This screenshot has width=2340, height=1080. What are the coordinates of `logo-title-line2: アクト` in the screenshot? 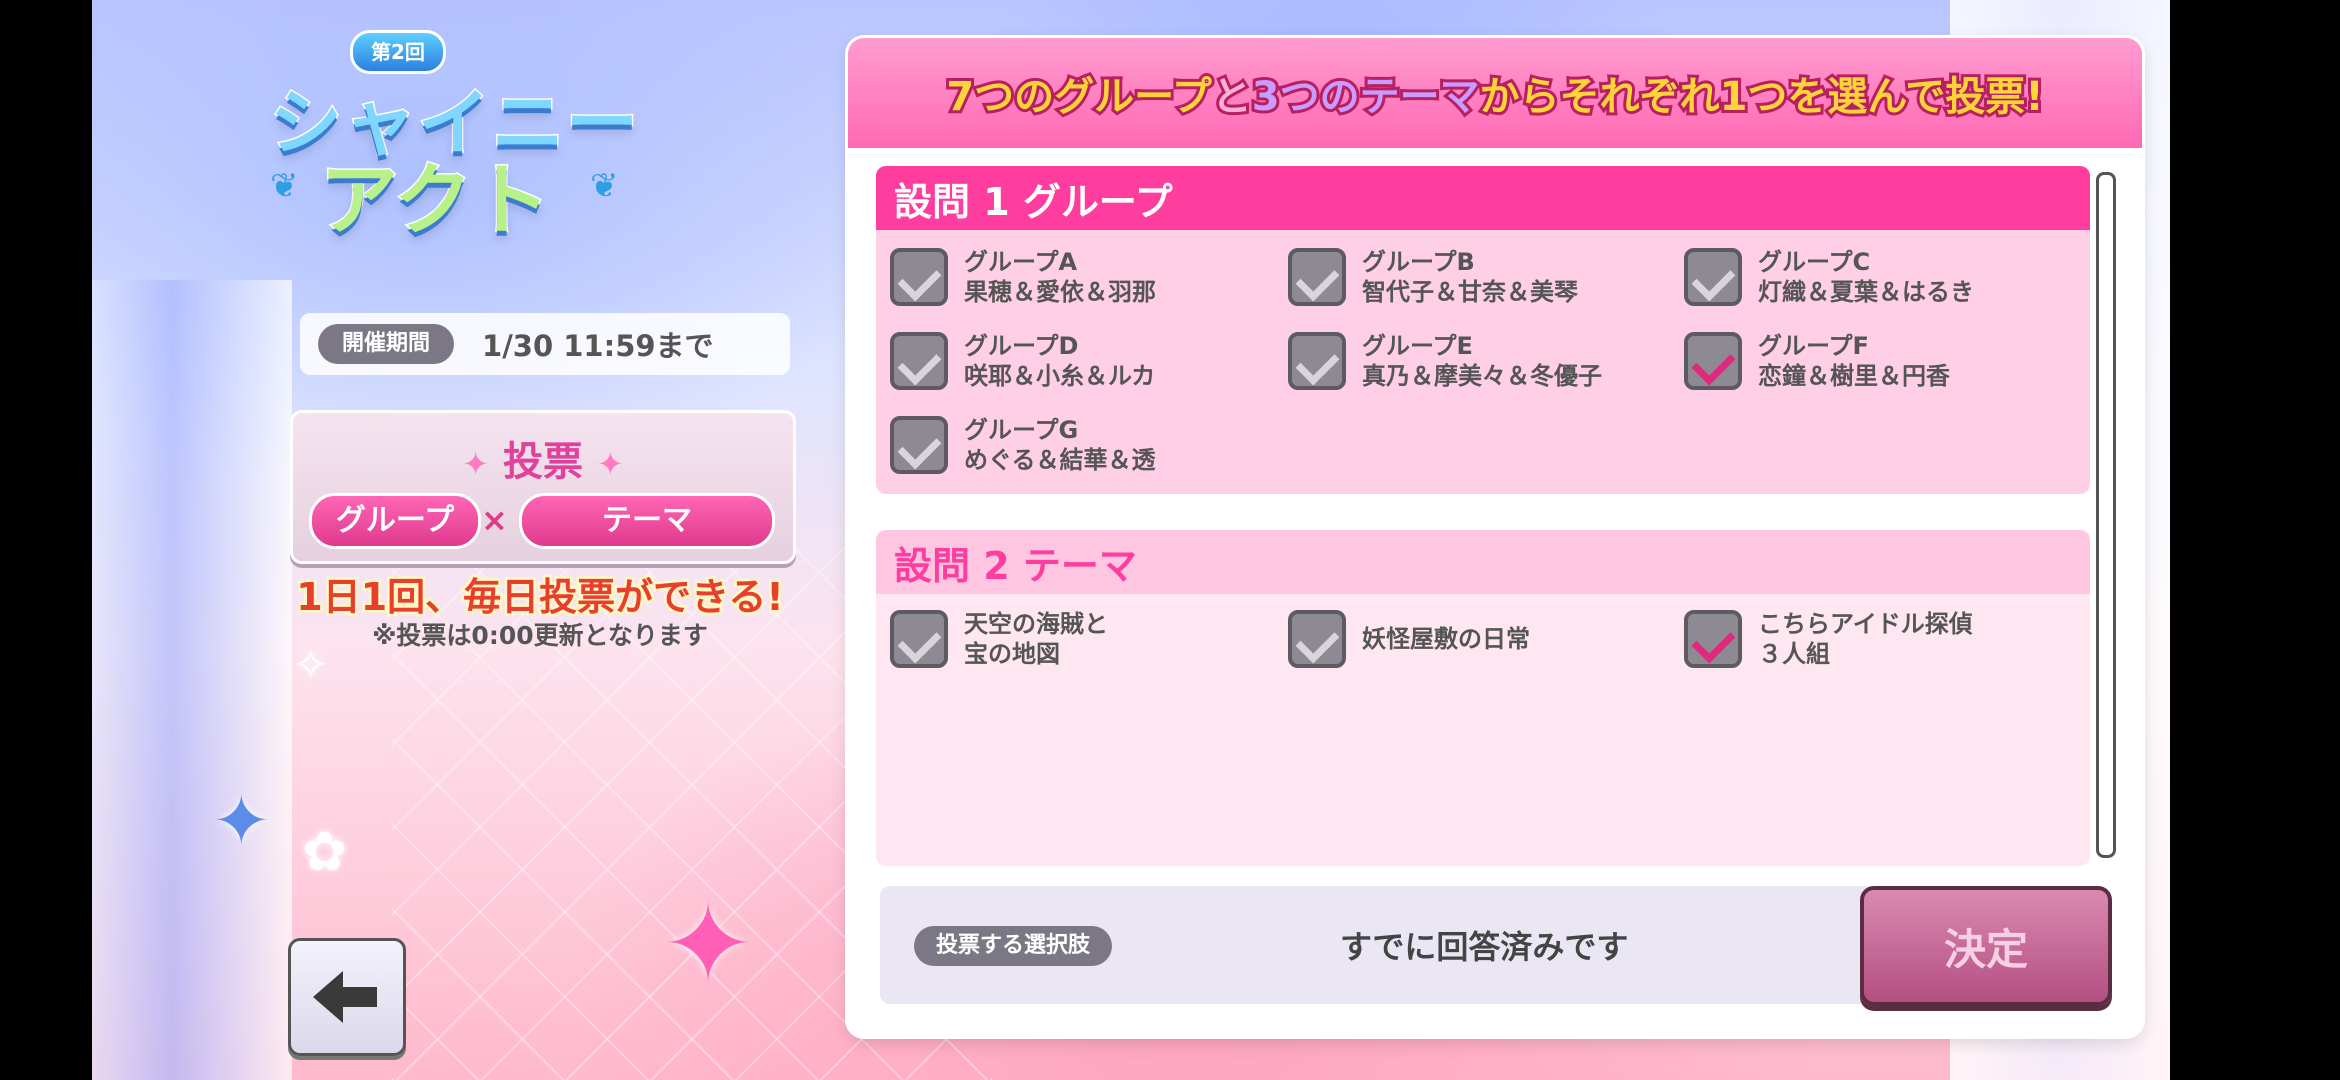 It's located at (434, 201).